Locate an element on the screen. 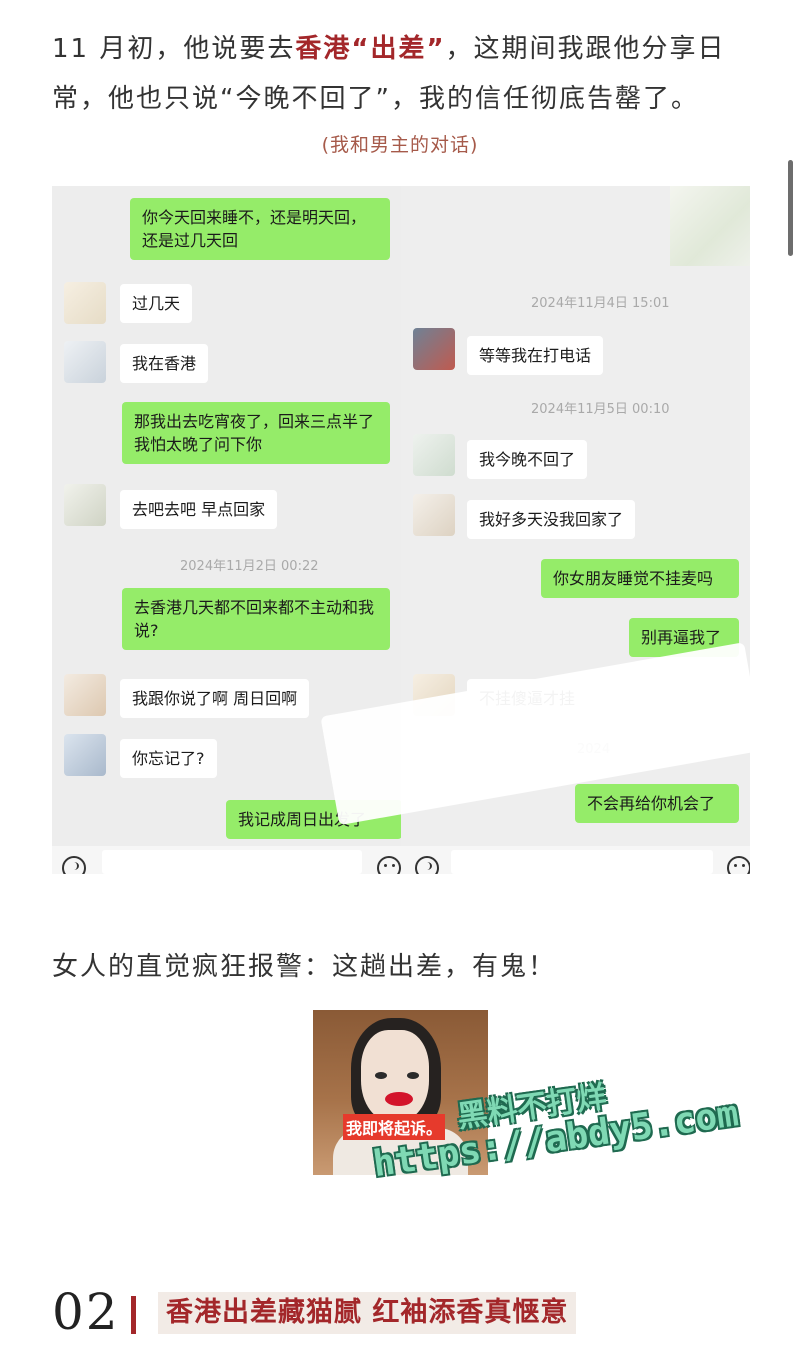 This screenshot has width=800, height=1365. chat-timestamp: 2024年11月5日 00:10 is located at coordinates (600, 409).